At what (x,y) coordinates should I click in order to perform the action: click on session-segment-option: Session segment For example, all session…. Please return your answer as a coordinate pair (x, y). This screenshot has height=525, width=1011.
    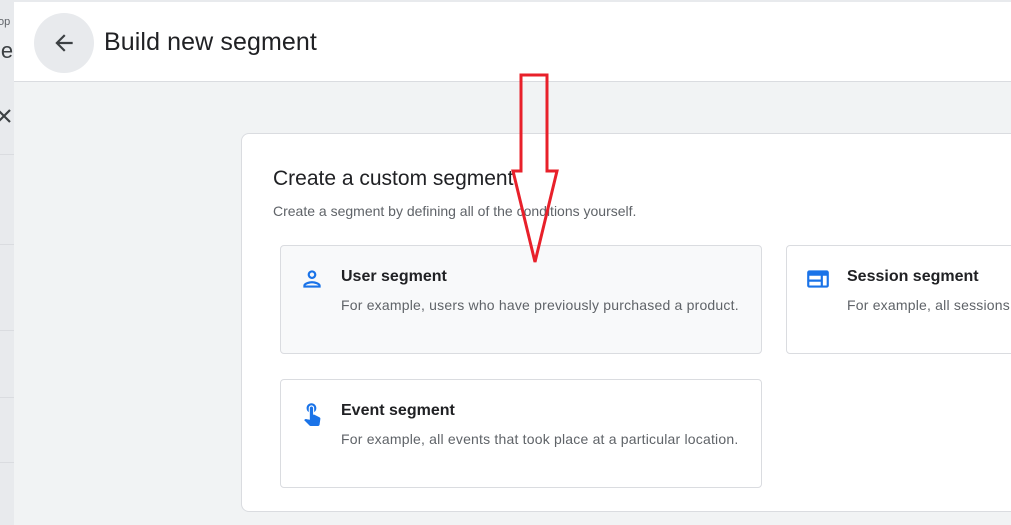
    Looking at the image, I should click on (898, 299).